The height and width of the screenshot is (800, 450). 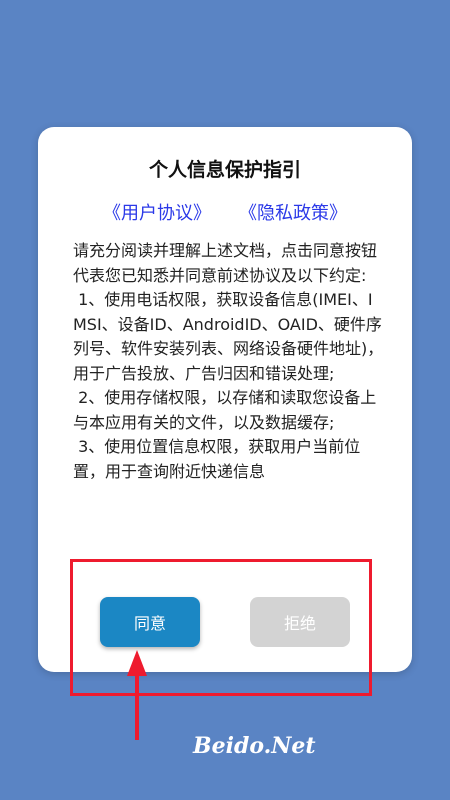 What do you see at coordinates (225, 551) in the screenshot?
I see `scroll-fade` at bounding box center [225, 551].